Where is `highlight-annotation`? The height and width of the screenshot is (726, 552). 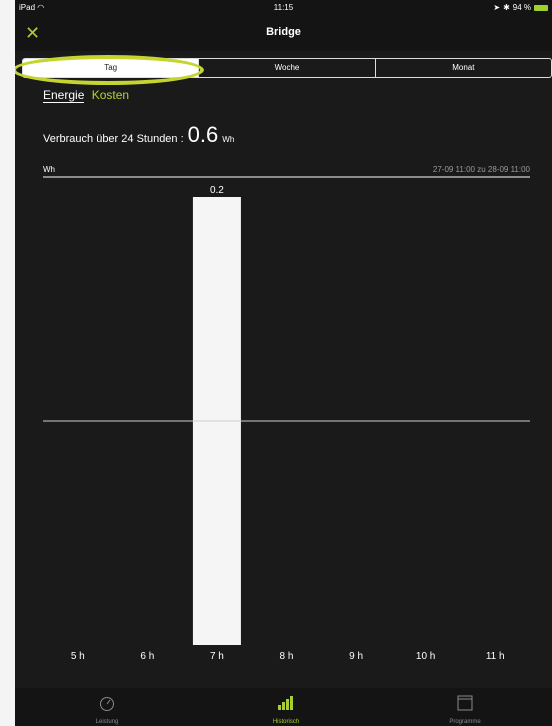 highlight-annotation is located at coordinates (109, 70).